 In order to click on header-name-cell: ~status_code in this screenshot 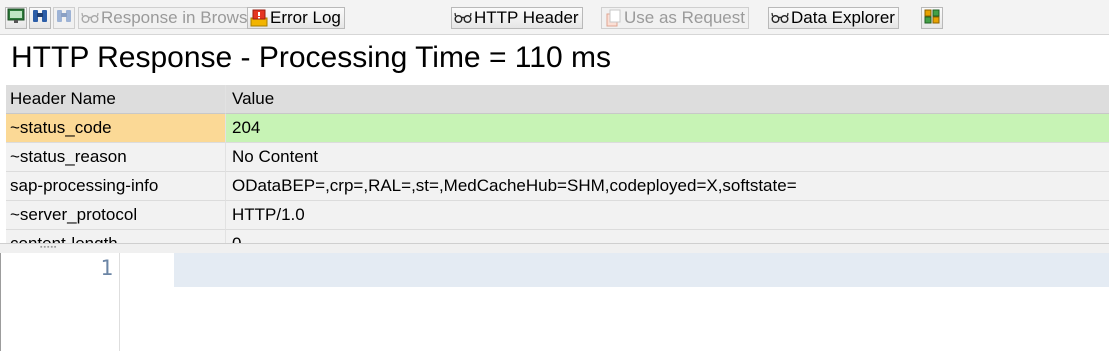, I will do `click(116, 128)`.